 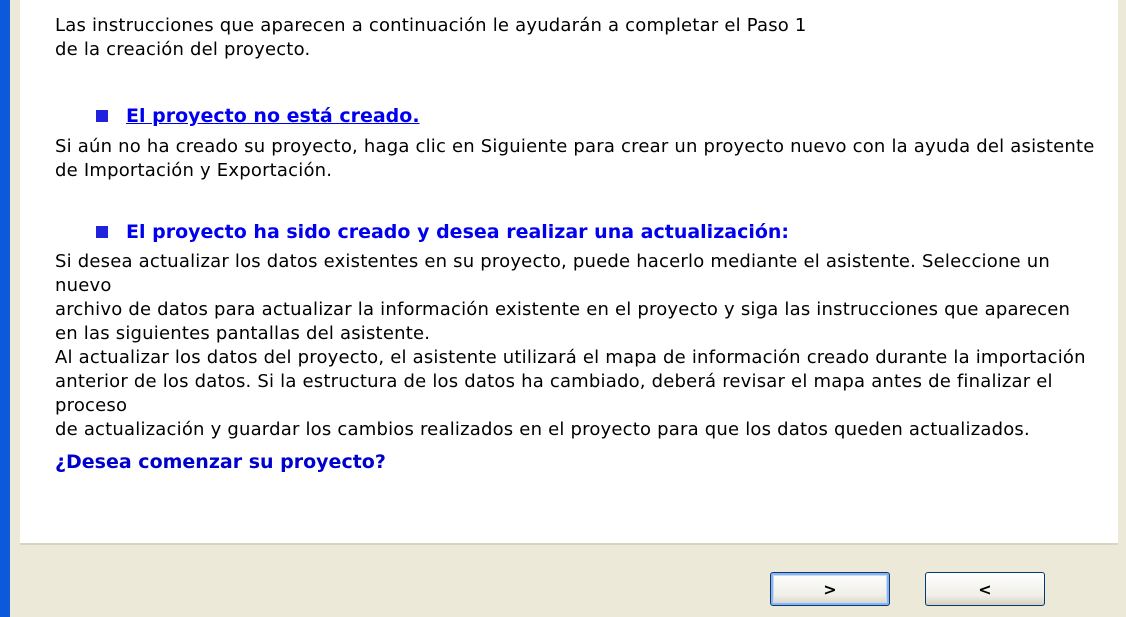 I want to click on next-button: >, so click(x=830, y=589).